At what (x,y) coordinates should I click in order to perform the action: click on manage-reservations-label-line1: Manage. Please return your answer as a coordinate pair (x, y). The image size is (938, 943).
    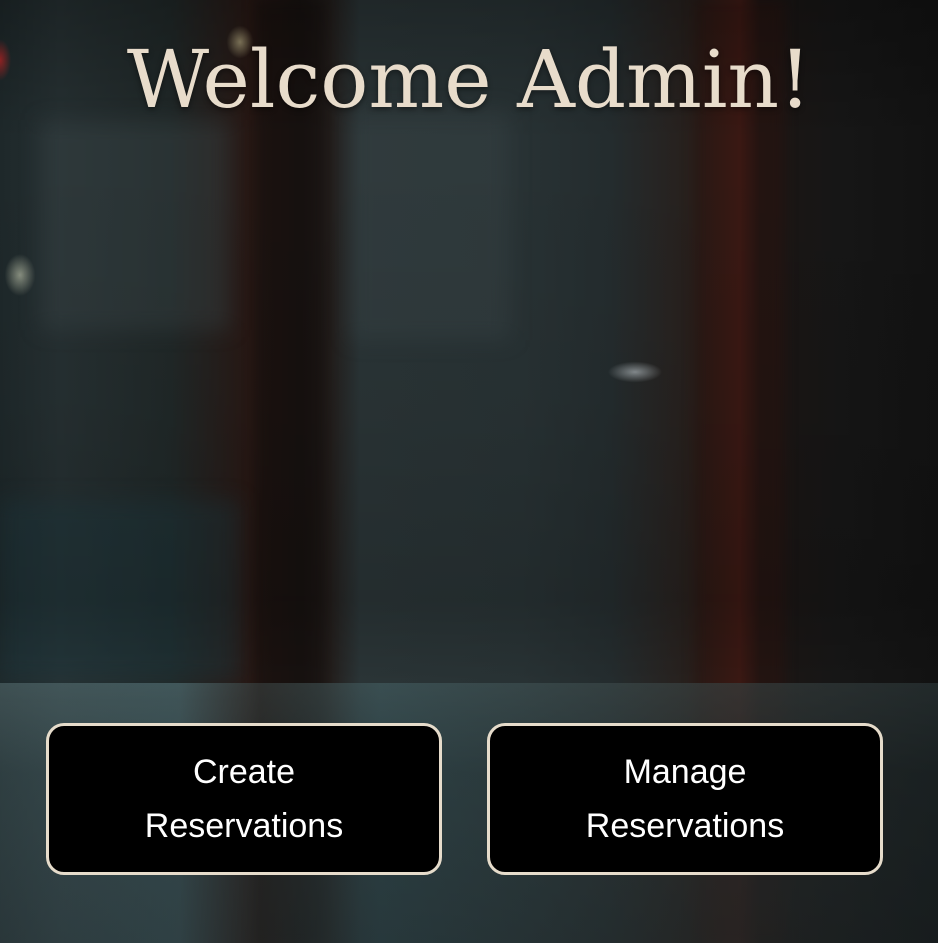
    Looking at the image, I should click on (685, 772).